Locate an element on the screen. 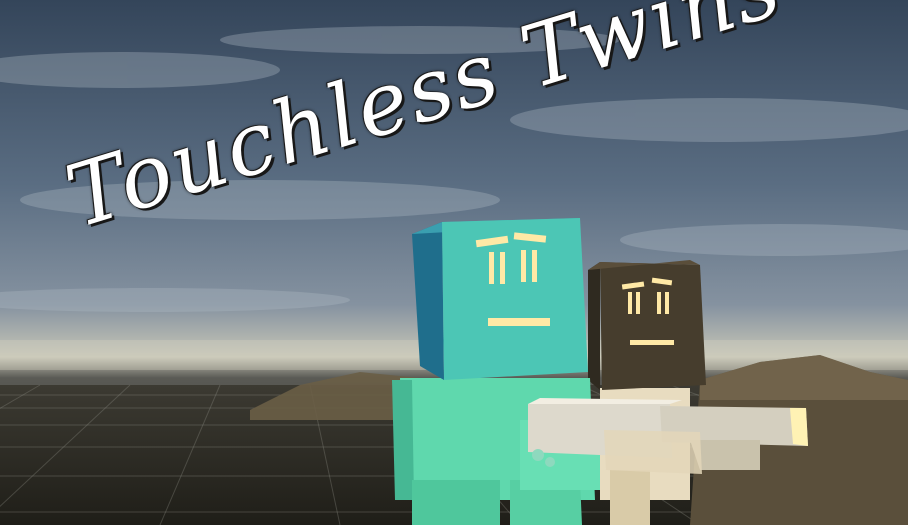 The height and width of the screenshot is (525, 908). rifle-muzzle-glow is located at coordinates (799, 427).